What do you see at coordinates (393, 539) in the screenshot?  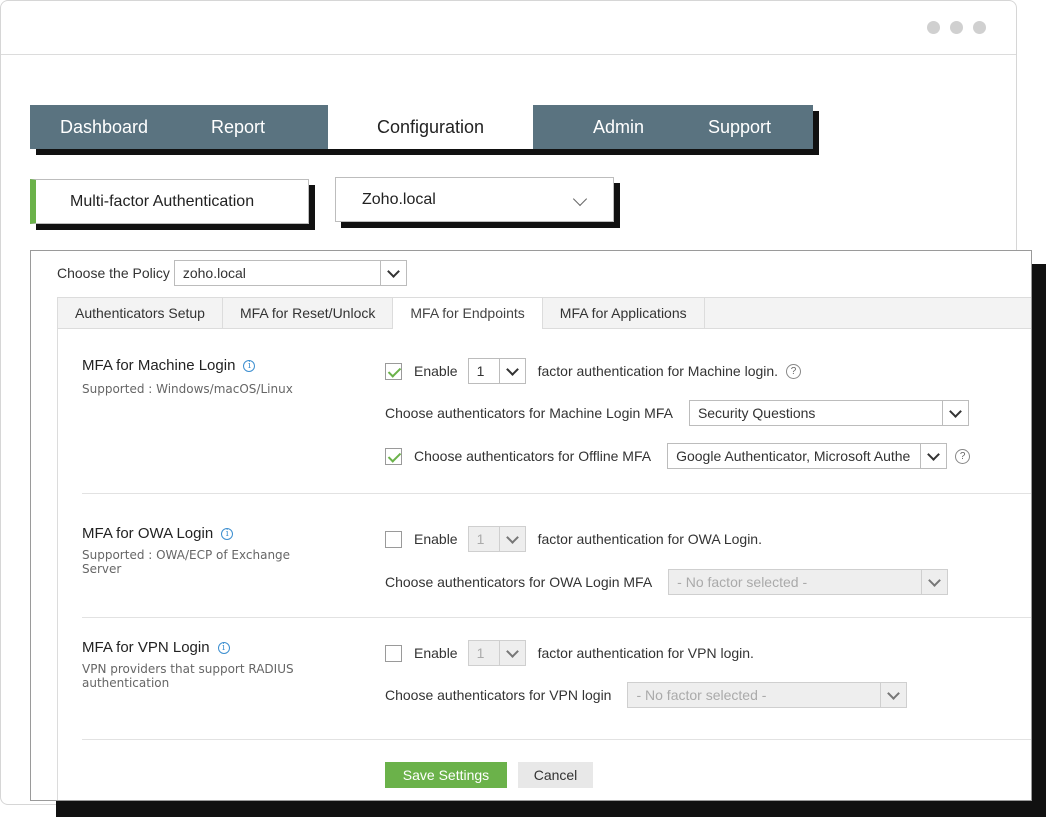 I see `owa-enable-checkbox` at bounding box center [393, 539].